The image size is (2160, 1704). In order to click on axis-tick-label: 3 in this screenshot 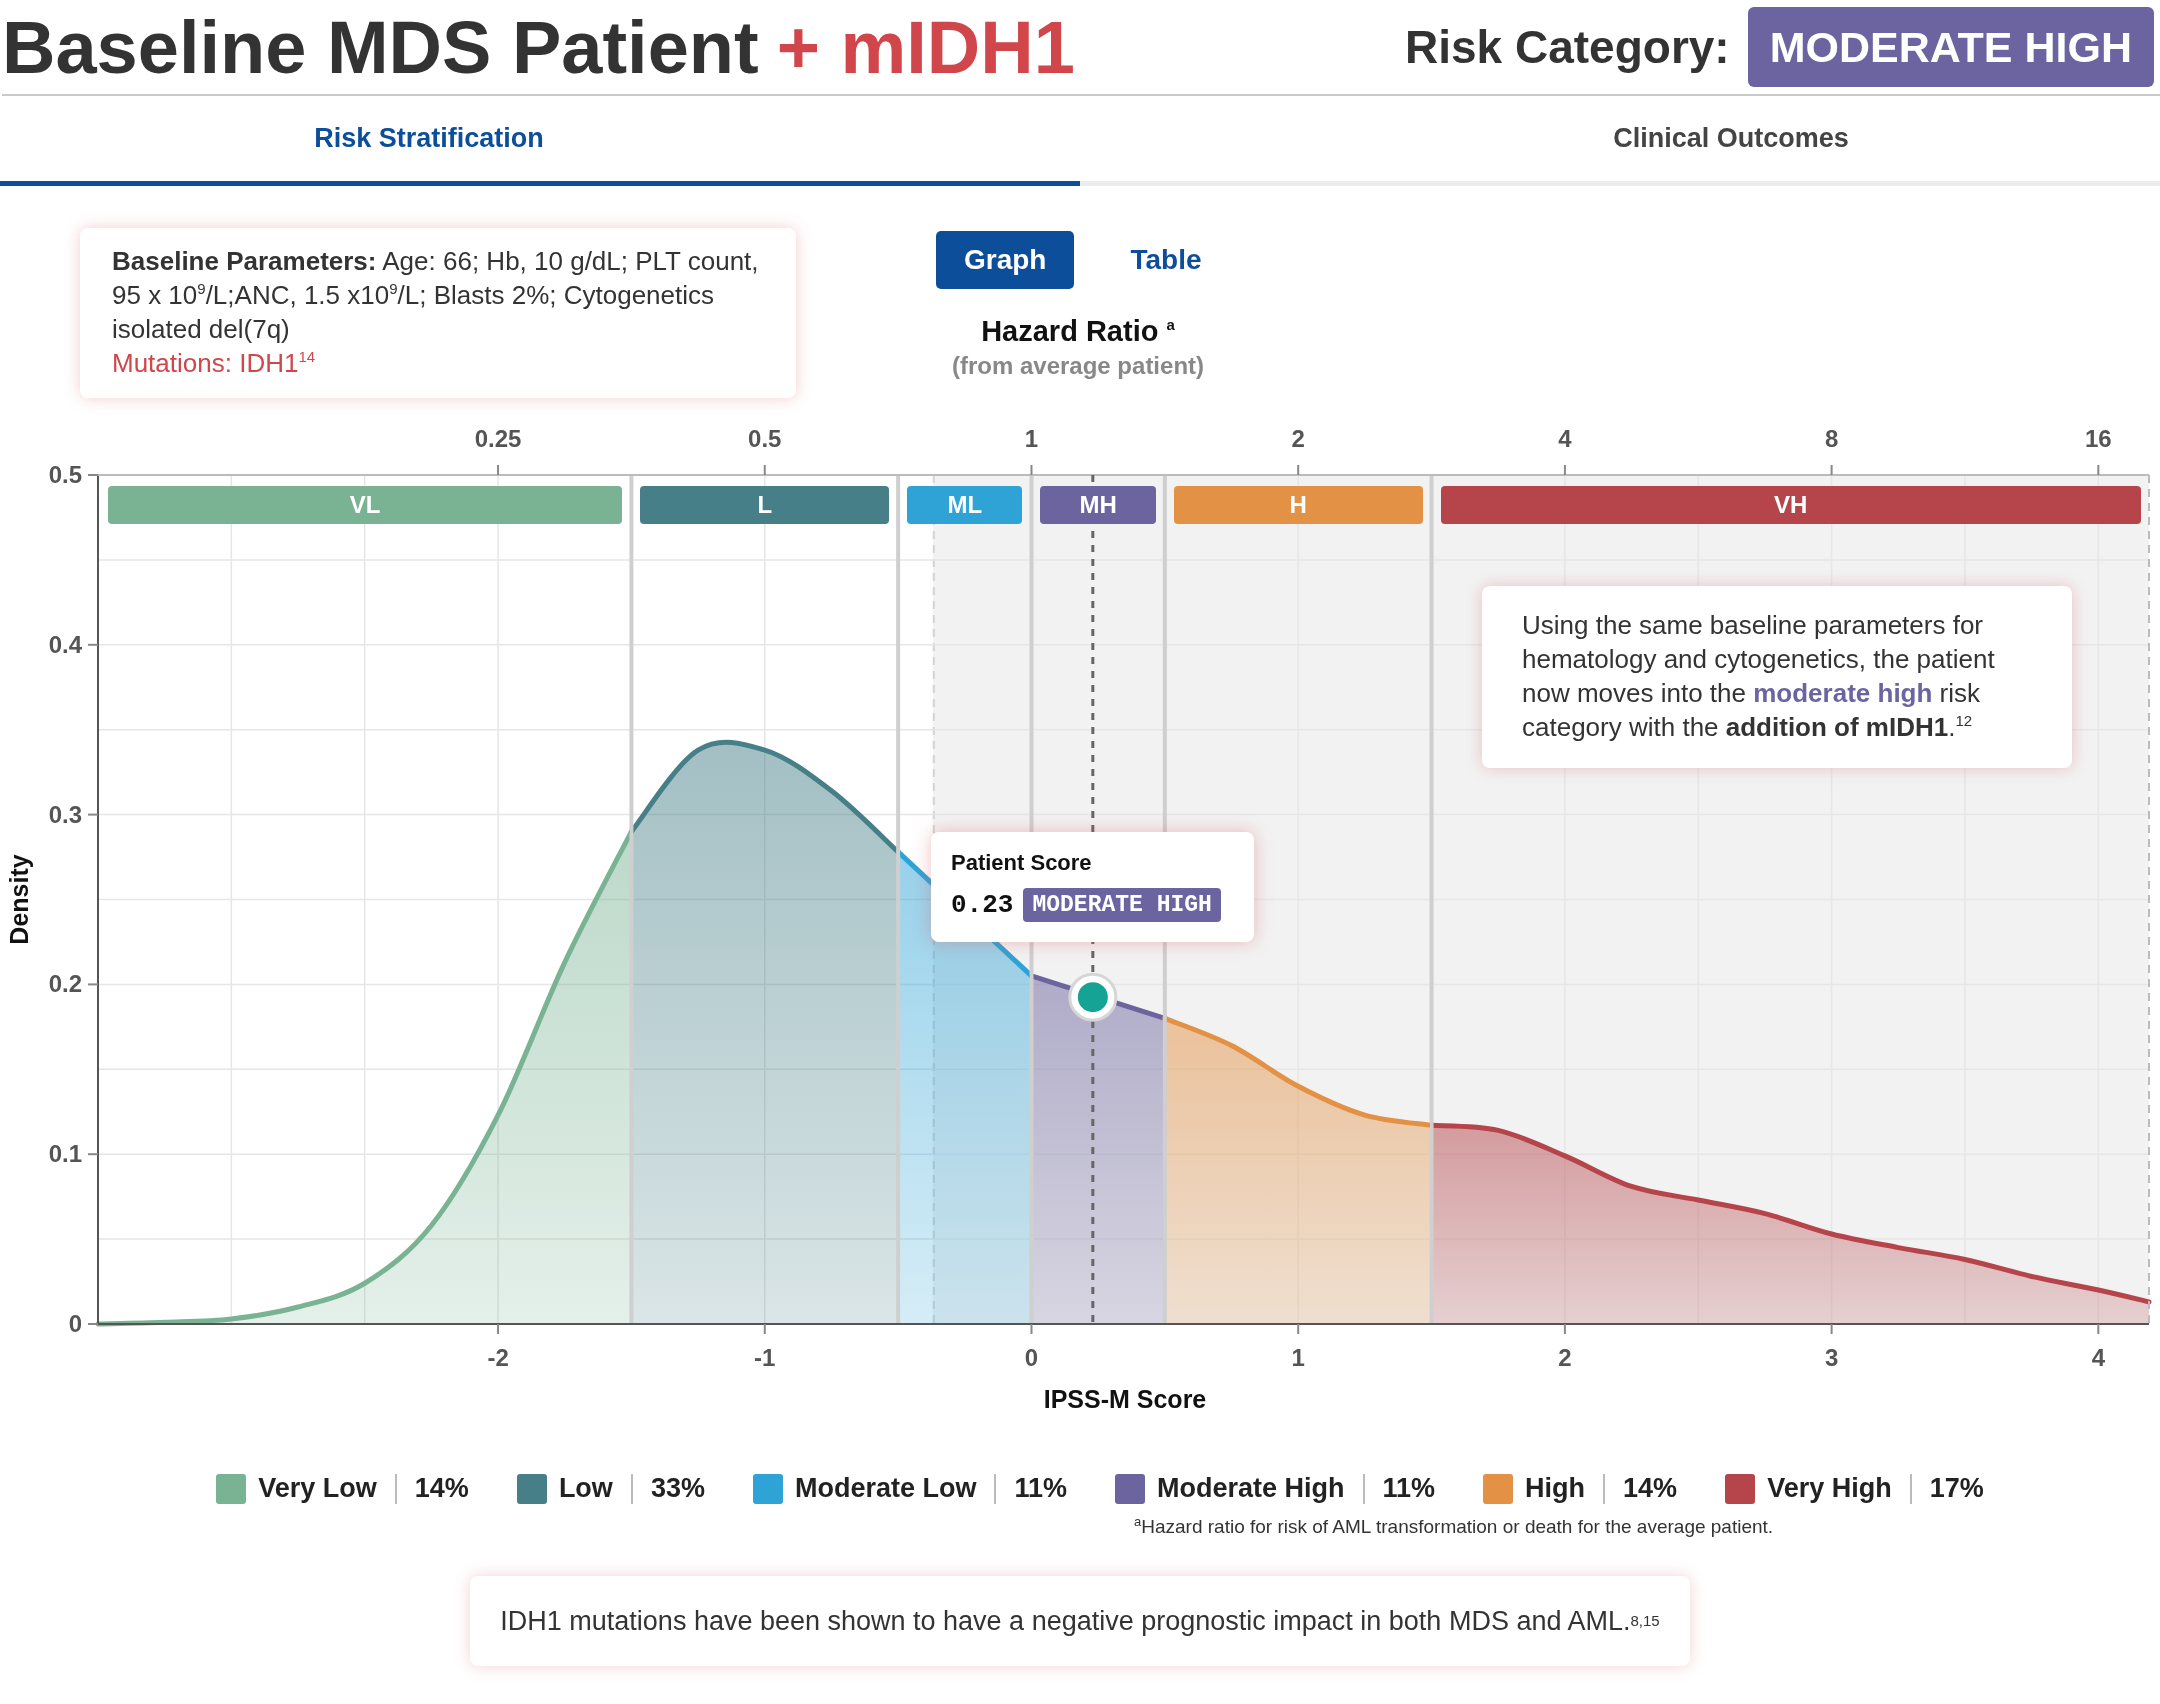, I will do `click(1831, 1357)`.